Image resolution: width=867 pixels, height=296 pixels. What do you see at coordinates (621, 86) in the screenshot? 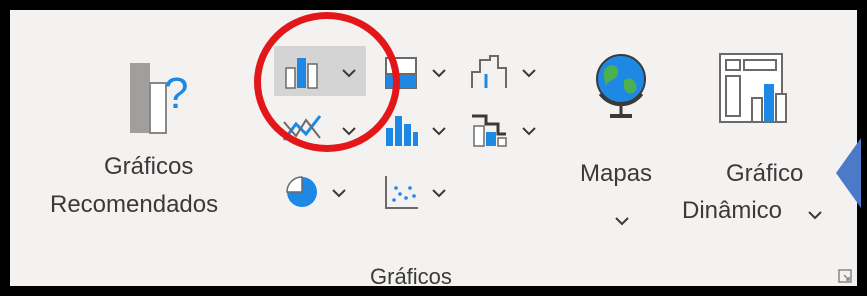
I see `globe-icon` at bounding box center [621, 86].